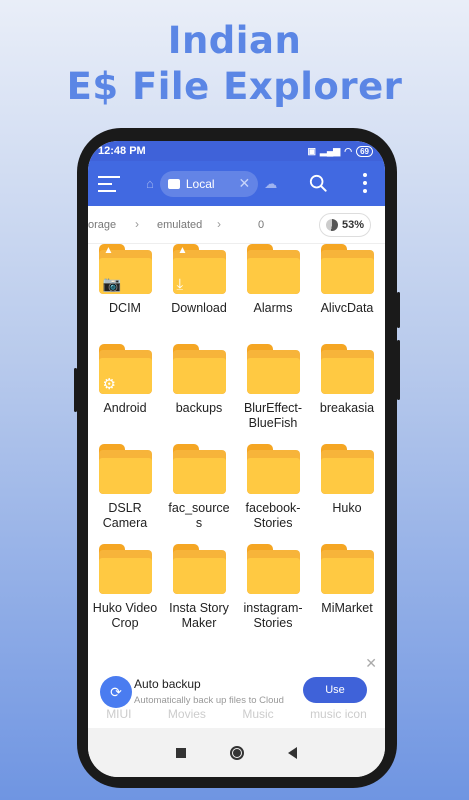 The image size is (469, 800). What do you see at coordinates (331, 225) in the screenshot?
I see `pie-chart-icon` at bounding box center [331, 225].